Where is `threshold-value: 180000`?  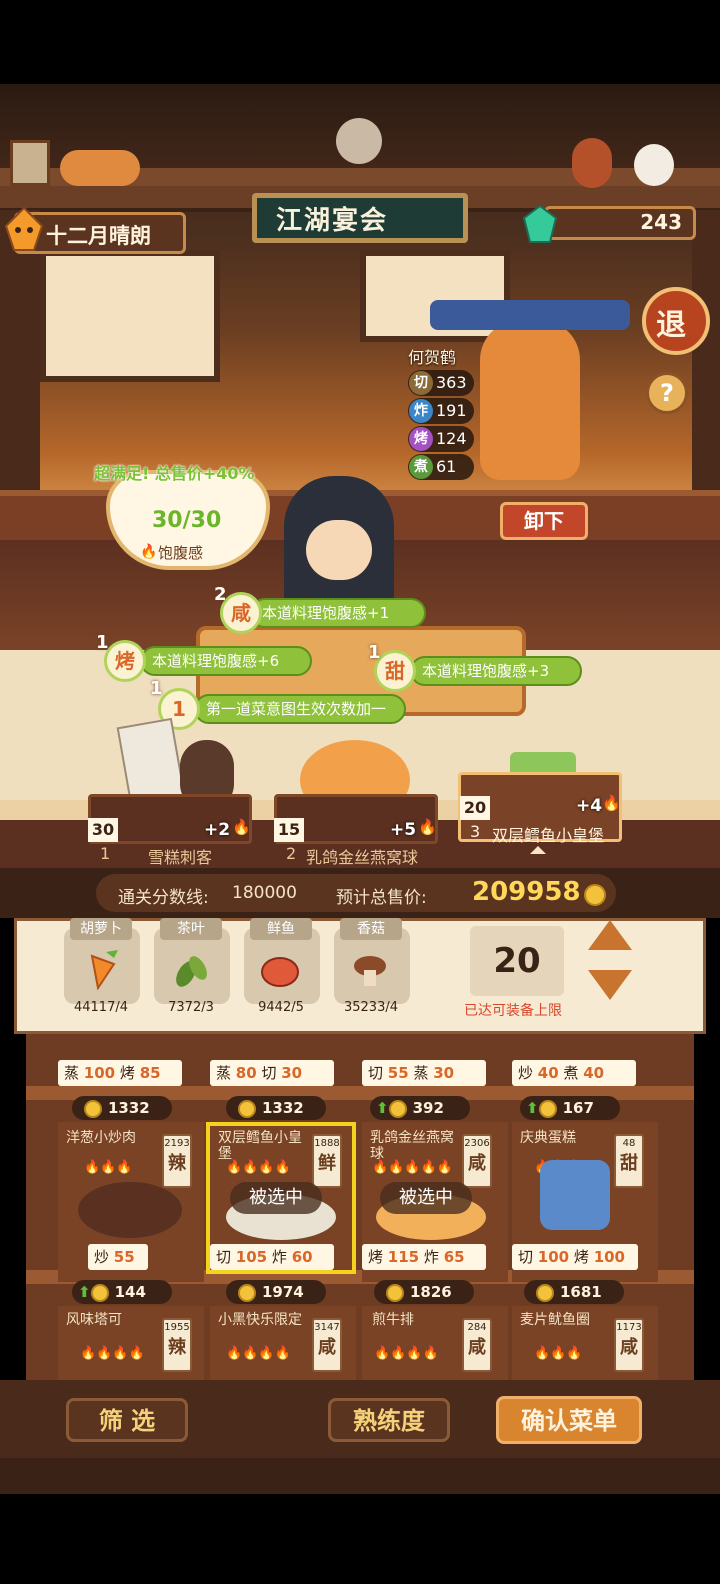 threshold-value: 180000 is located at coordinates (264, 893).